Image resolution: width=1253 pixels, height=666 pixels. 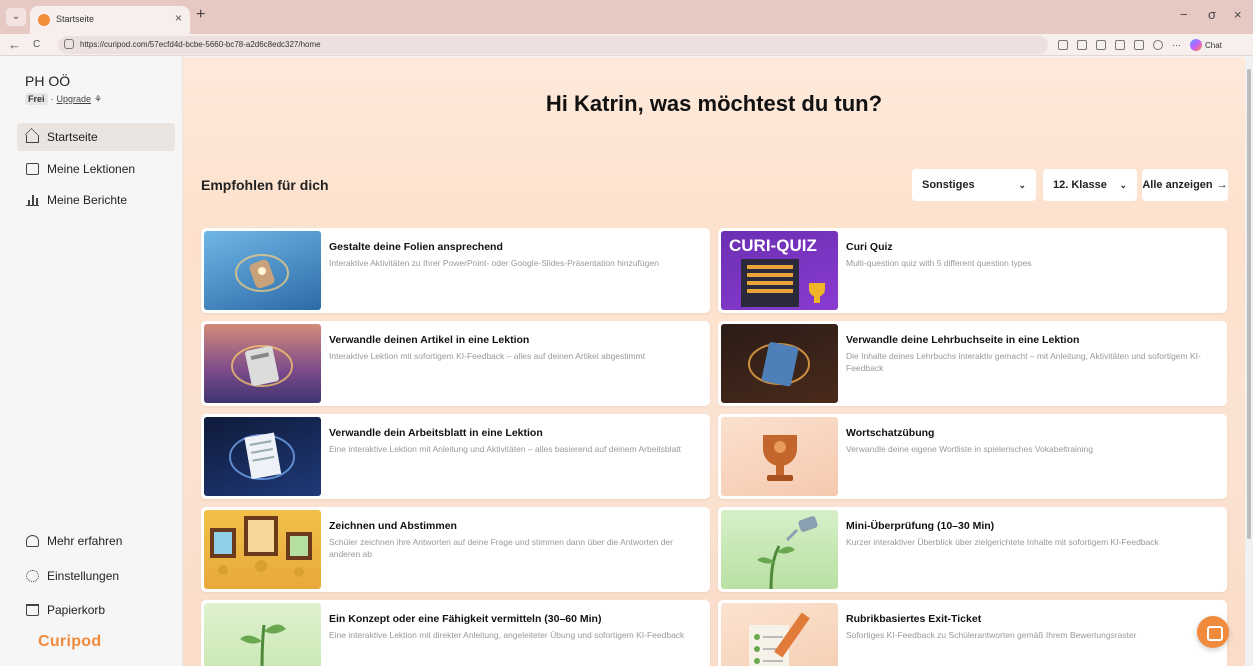 I want to click on sidebar-item-meine-berichte: Meine Berichte, so click(x=96, y=200).